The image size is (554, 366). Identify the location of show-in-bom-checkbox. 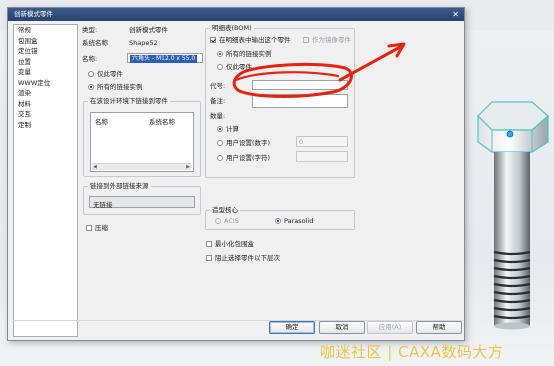
(213, 40).